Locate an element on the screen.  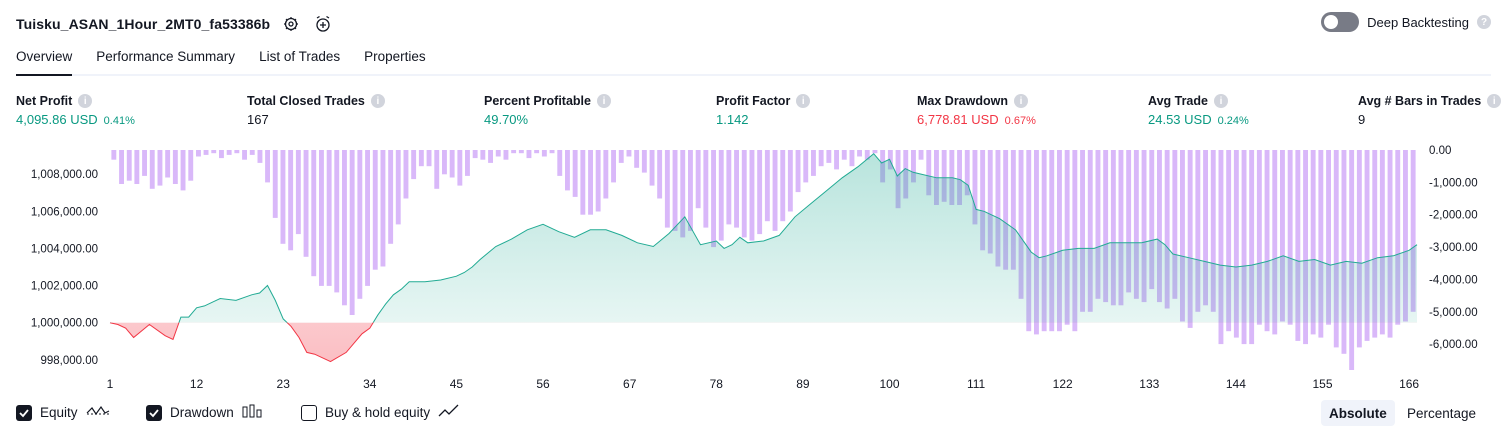
metric-percent: 0.24% is located at coordinates (1233, 121).